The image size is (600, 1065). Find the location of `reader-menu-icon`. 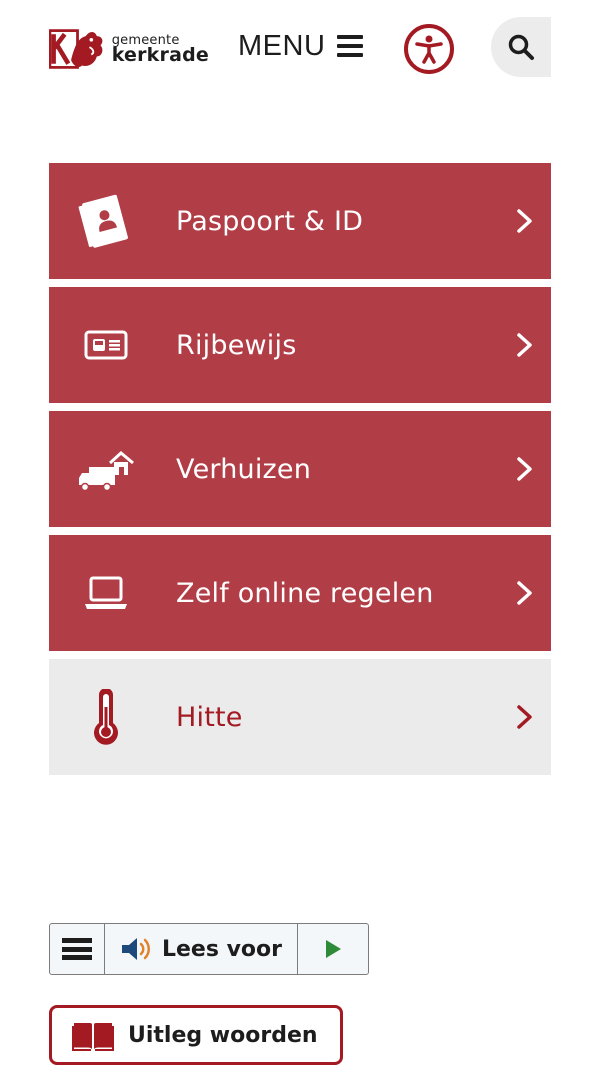

reader-menu-icon is located at coordinates (77, 949).